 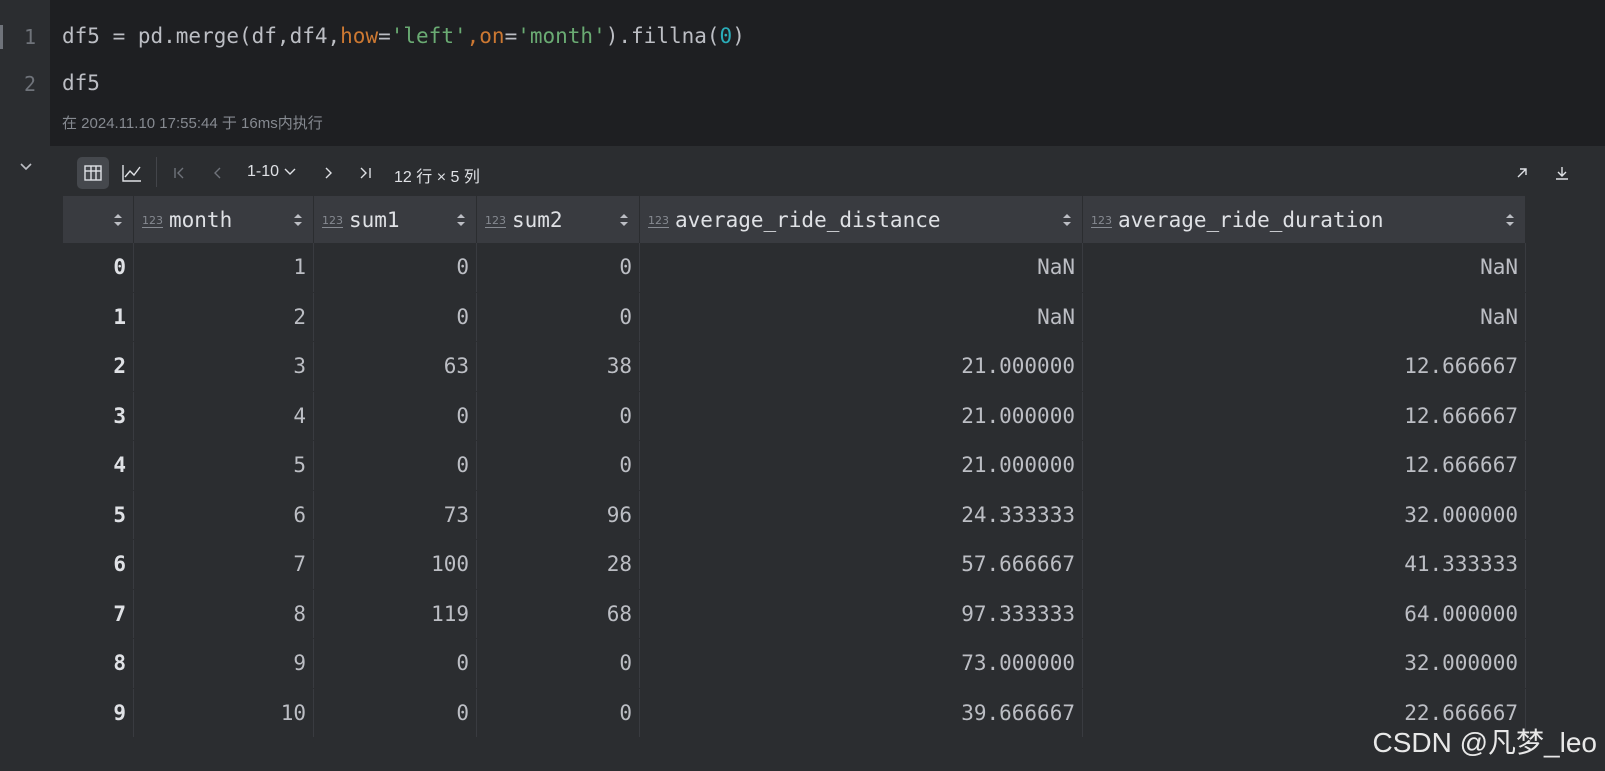 What do you see at coordinates (223, 614) in the screenshot?
I see `cell-month: 8` at bounding box center [223, 614].